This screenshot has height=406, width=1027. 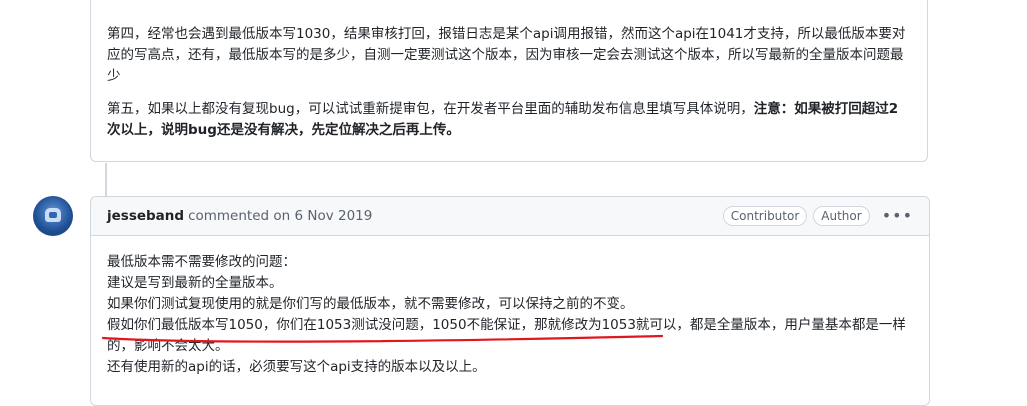 What do you see at coordinates (765, 216) in the screenshot?
I see `contributor-badge: Contributor` at bounding box center [765, 216].